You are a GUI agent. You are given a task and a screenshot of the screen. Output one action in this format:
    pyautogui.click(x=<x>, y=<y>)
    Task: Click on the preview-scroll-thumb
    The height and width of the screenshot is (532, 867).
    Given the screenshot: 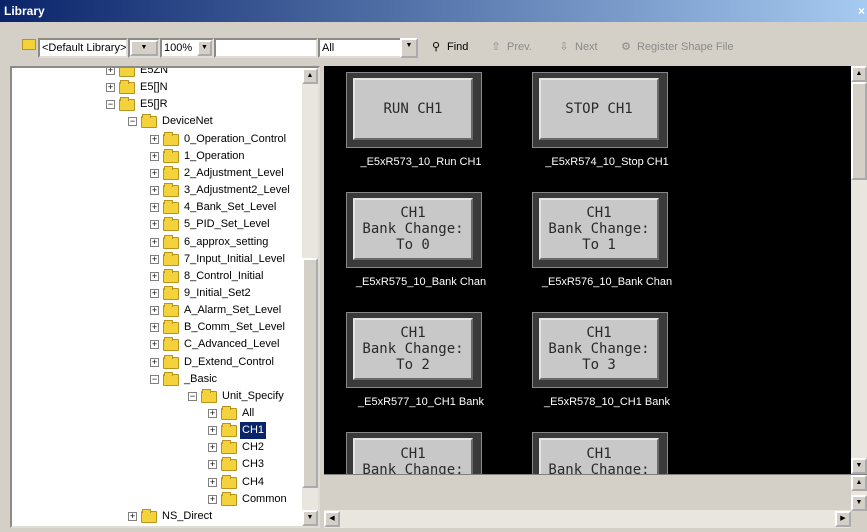 What is the action you would take?
    pyautogui.click(x=859, y=131)
    